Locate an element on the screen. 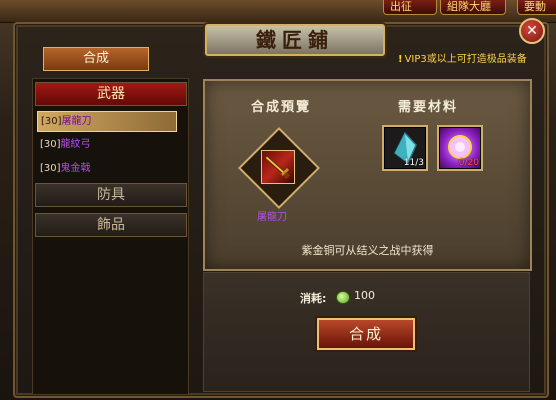 The image size is (556, 400). material-slot-orb: 0/20 is located at coordinates (460, 148).